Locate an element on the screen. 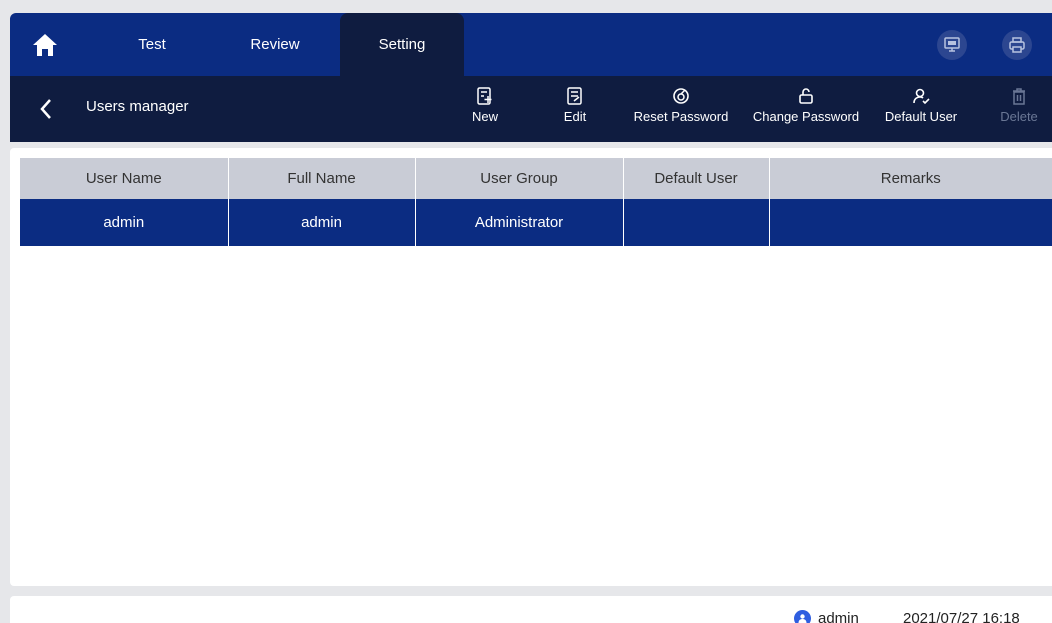 Image resolution: width=1052 pixels, height=623 pixels. new-document-icon is located at coordinates (485, 96).